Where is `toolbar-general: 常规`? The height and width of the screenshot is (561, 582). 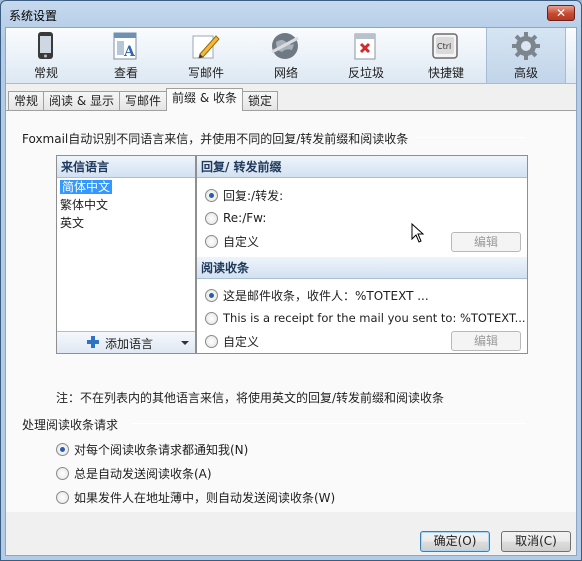
toolbar-general: 常规 is located at coordinates (46, 55).